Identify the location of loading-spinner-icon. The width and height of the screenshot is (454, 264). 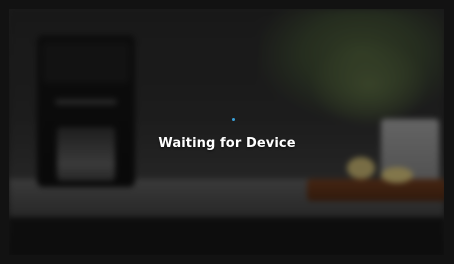
(233, 119).